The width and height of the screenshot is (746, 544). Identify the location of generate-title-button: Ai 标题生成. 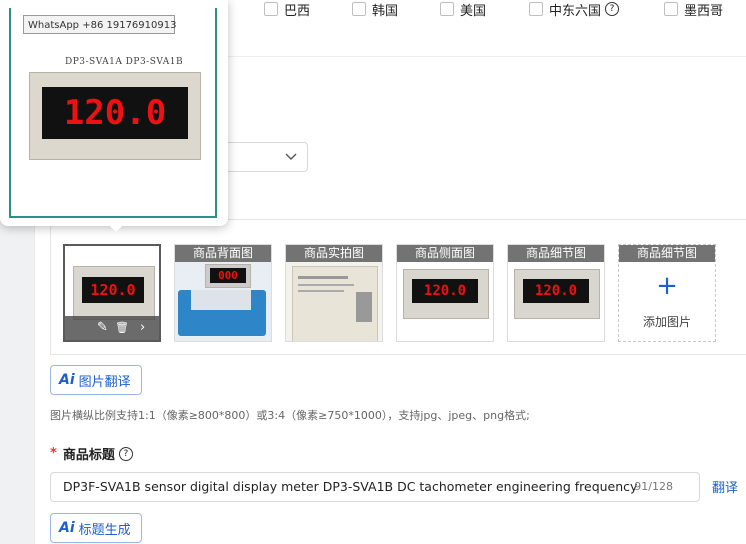
(96, 528).